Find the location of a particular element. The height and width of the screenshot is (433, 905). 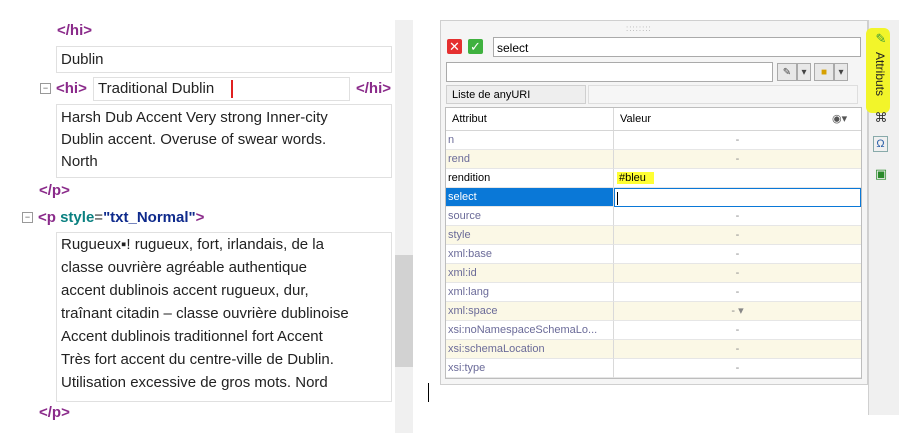

para1-line: North is located at coordinates (79, 161).